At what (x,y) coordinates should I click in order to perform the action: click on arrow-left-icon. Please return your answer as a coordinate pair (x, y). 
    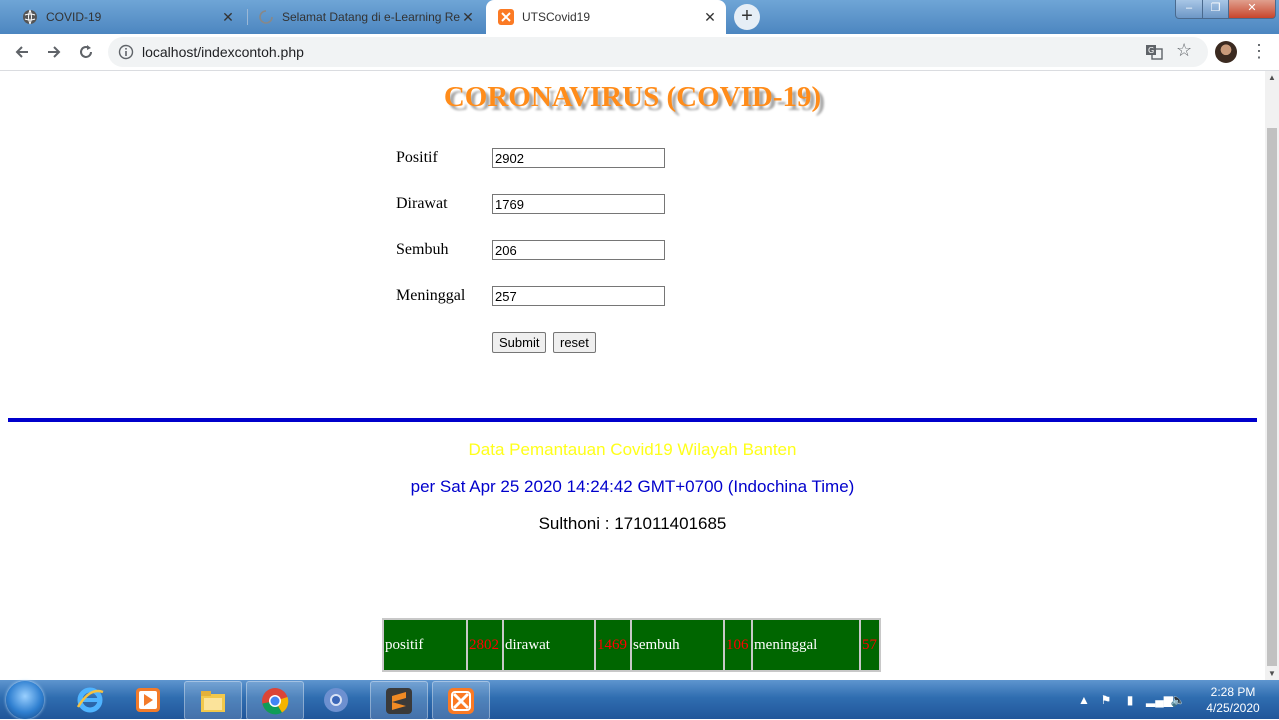
    Looking at the image, I should click on (21, 52).